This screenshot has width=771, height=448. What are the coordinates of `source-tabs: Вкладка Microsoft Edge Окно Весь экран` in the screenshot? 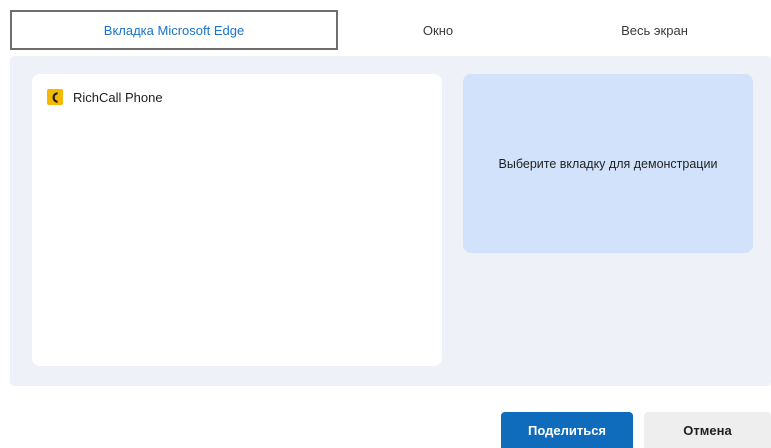 It's located at (390, 30).